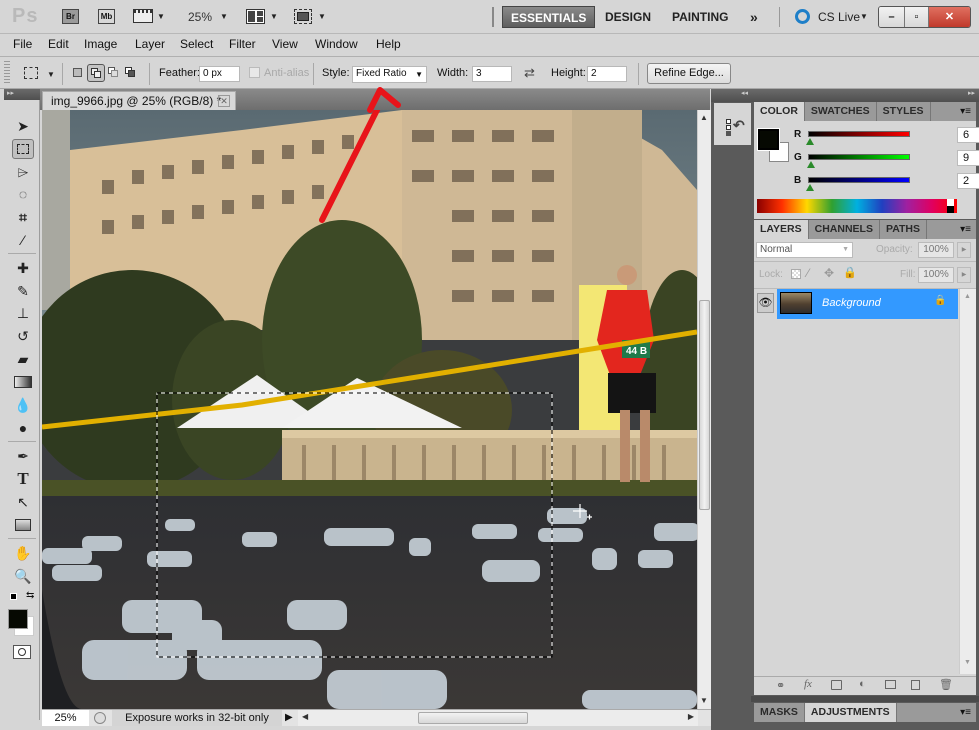 The height and width of the screenshot is (730, 979). Describe the element at coordinates (936, 250) in the screenshot. I see `opacity-input: 100%` at that location.